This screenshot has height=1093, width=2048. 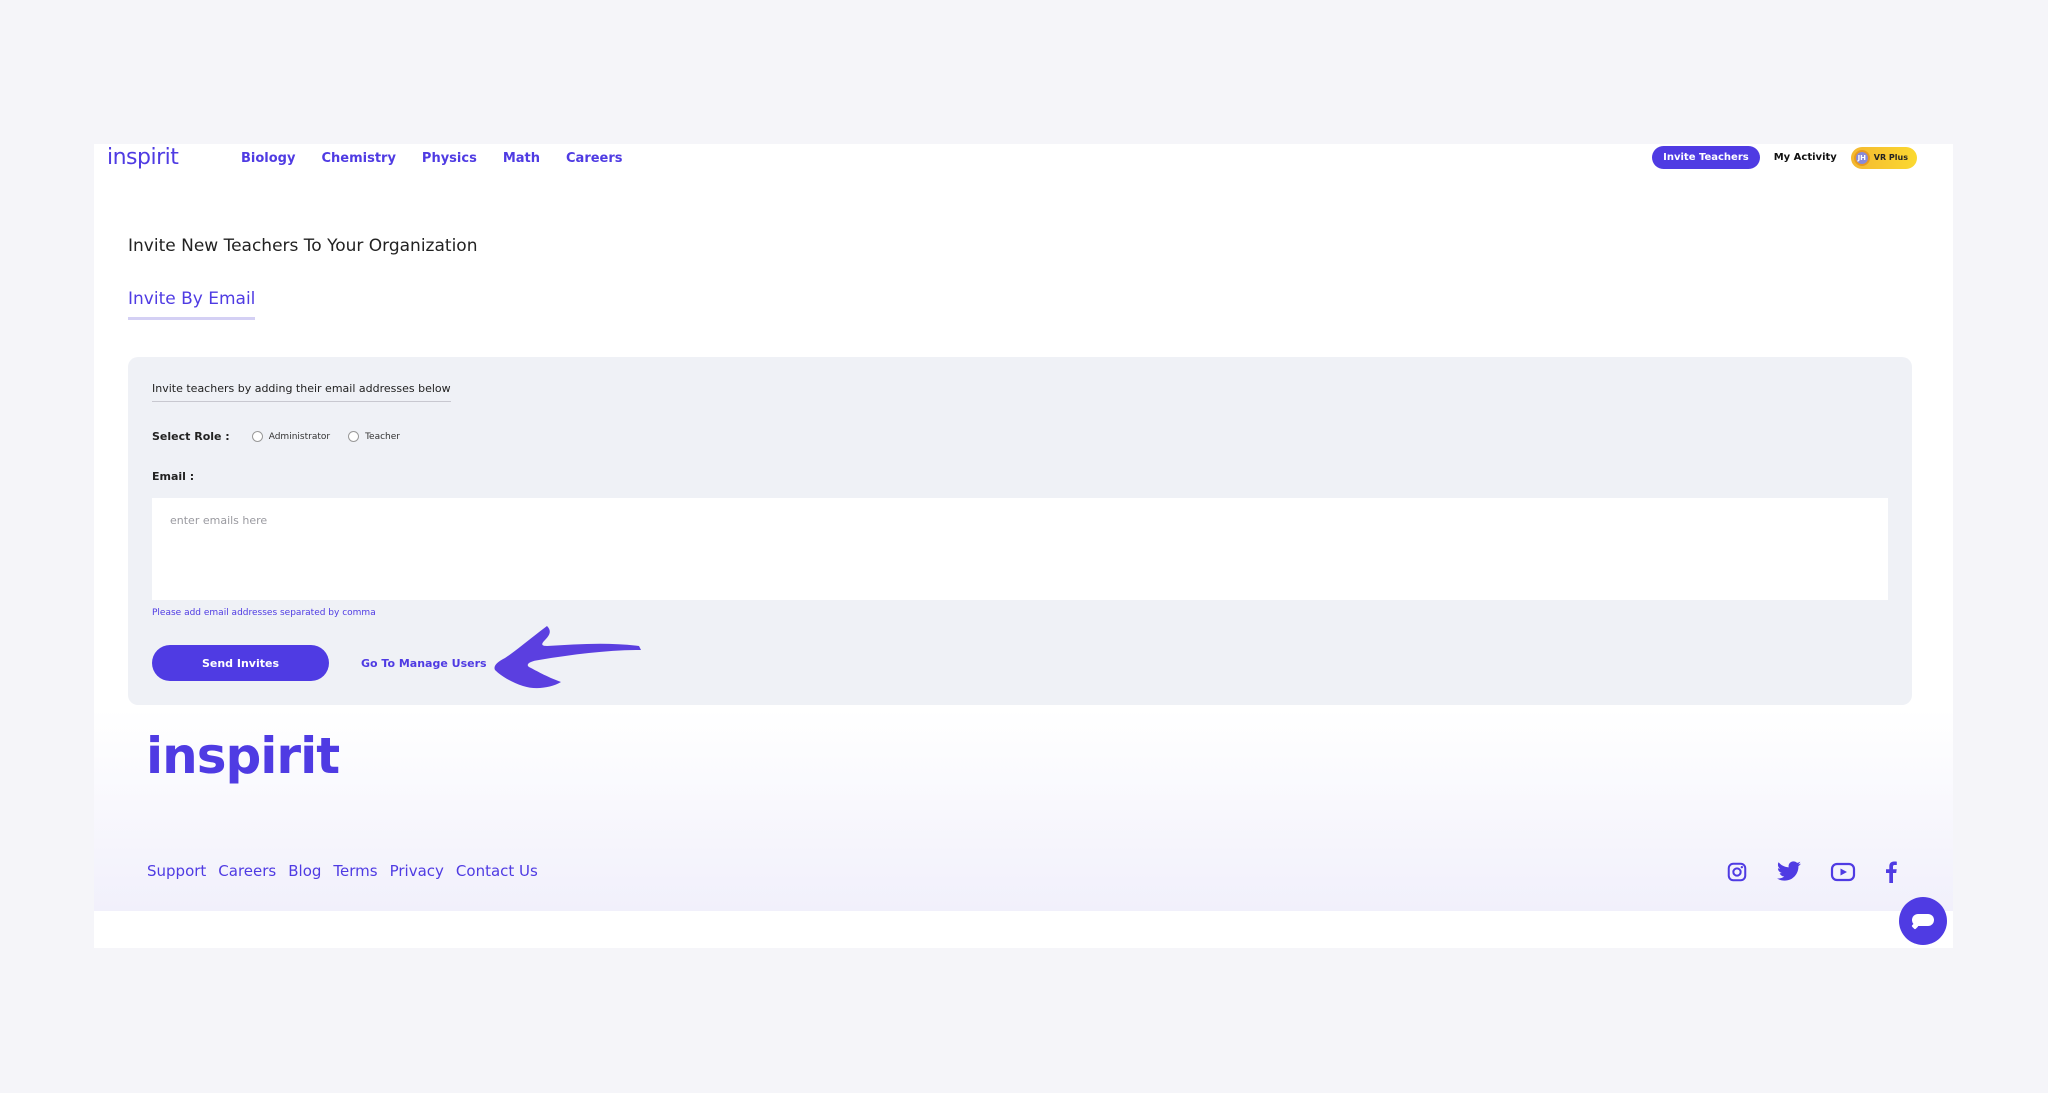 I want to click on nav-math: Math, so click(x=521, y=158).